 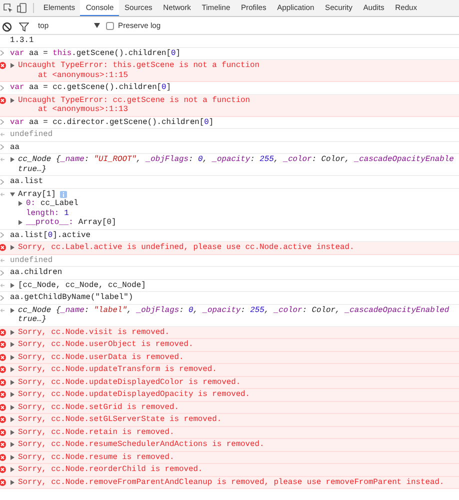 I want to click on dropdown-caret-icon, so click(x=97, y=25).